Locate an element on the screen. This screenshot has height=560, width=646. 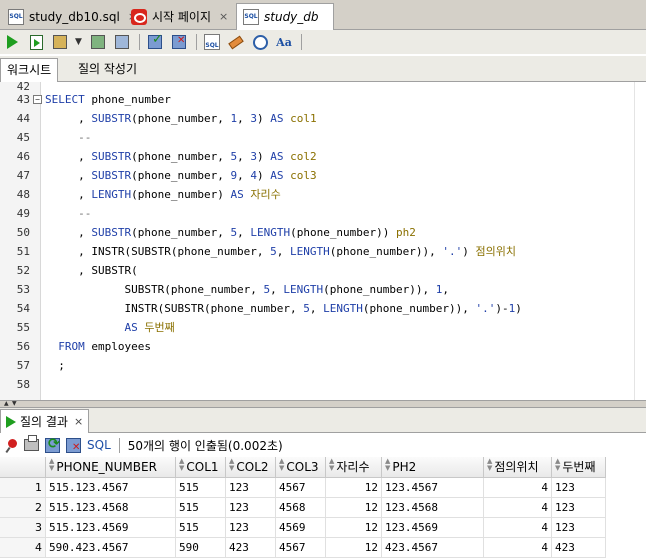
run-script-icon is located at coordinates (36, 42).